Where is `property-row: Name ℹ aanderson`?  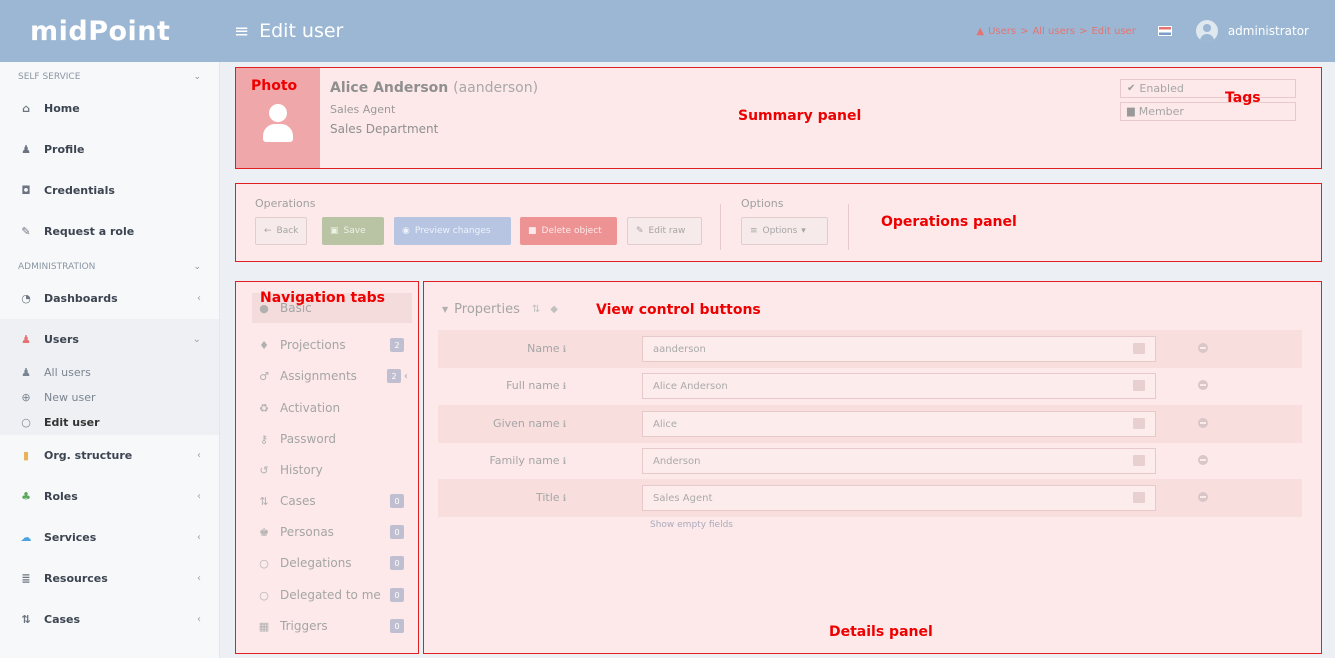 property-row: Name ℹ aanderson is located at coordinates (870, 349).